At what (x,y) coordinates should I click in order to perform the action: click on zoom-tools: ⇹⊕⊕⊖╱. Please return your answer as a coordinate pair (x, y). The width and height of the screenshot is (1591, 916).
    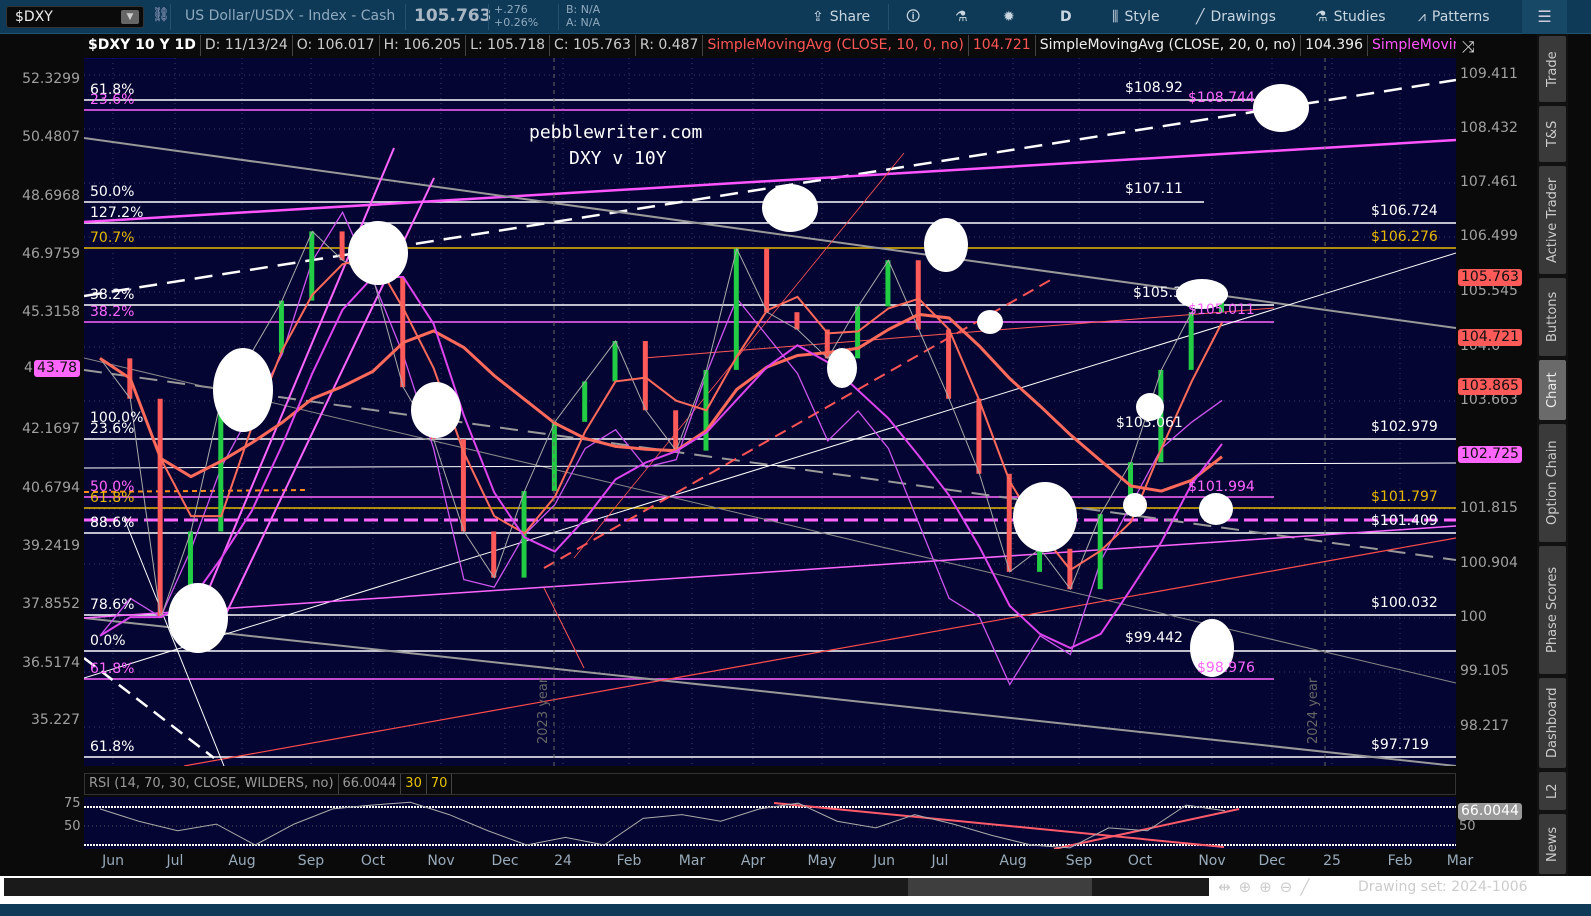
    Looking at the image, I should click on (1267, 887).